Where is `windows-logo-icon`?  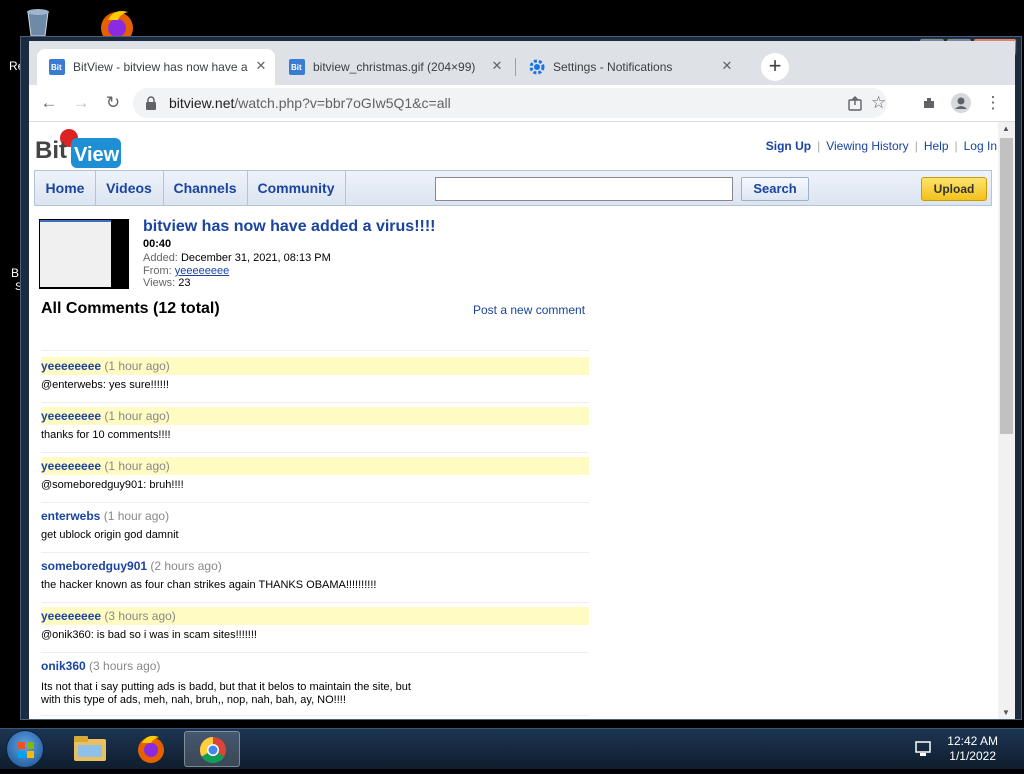 windows-logo-icon is located at coordinates (26, 750).